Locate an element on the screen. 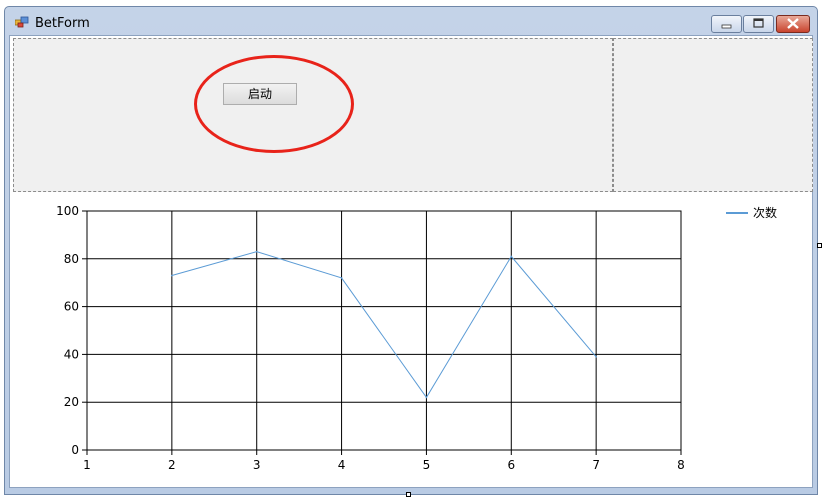 This screenshot has height=499, width=822. minimize-button is located at coordinates (726, 24).